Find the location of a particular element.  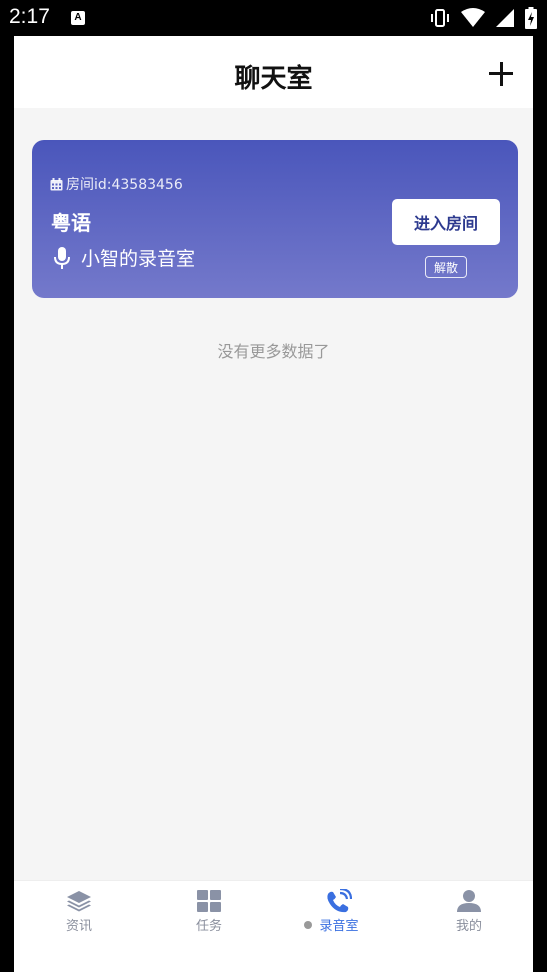

header: 聊天室 is located at coordinates (273, 72).